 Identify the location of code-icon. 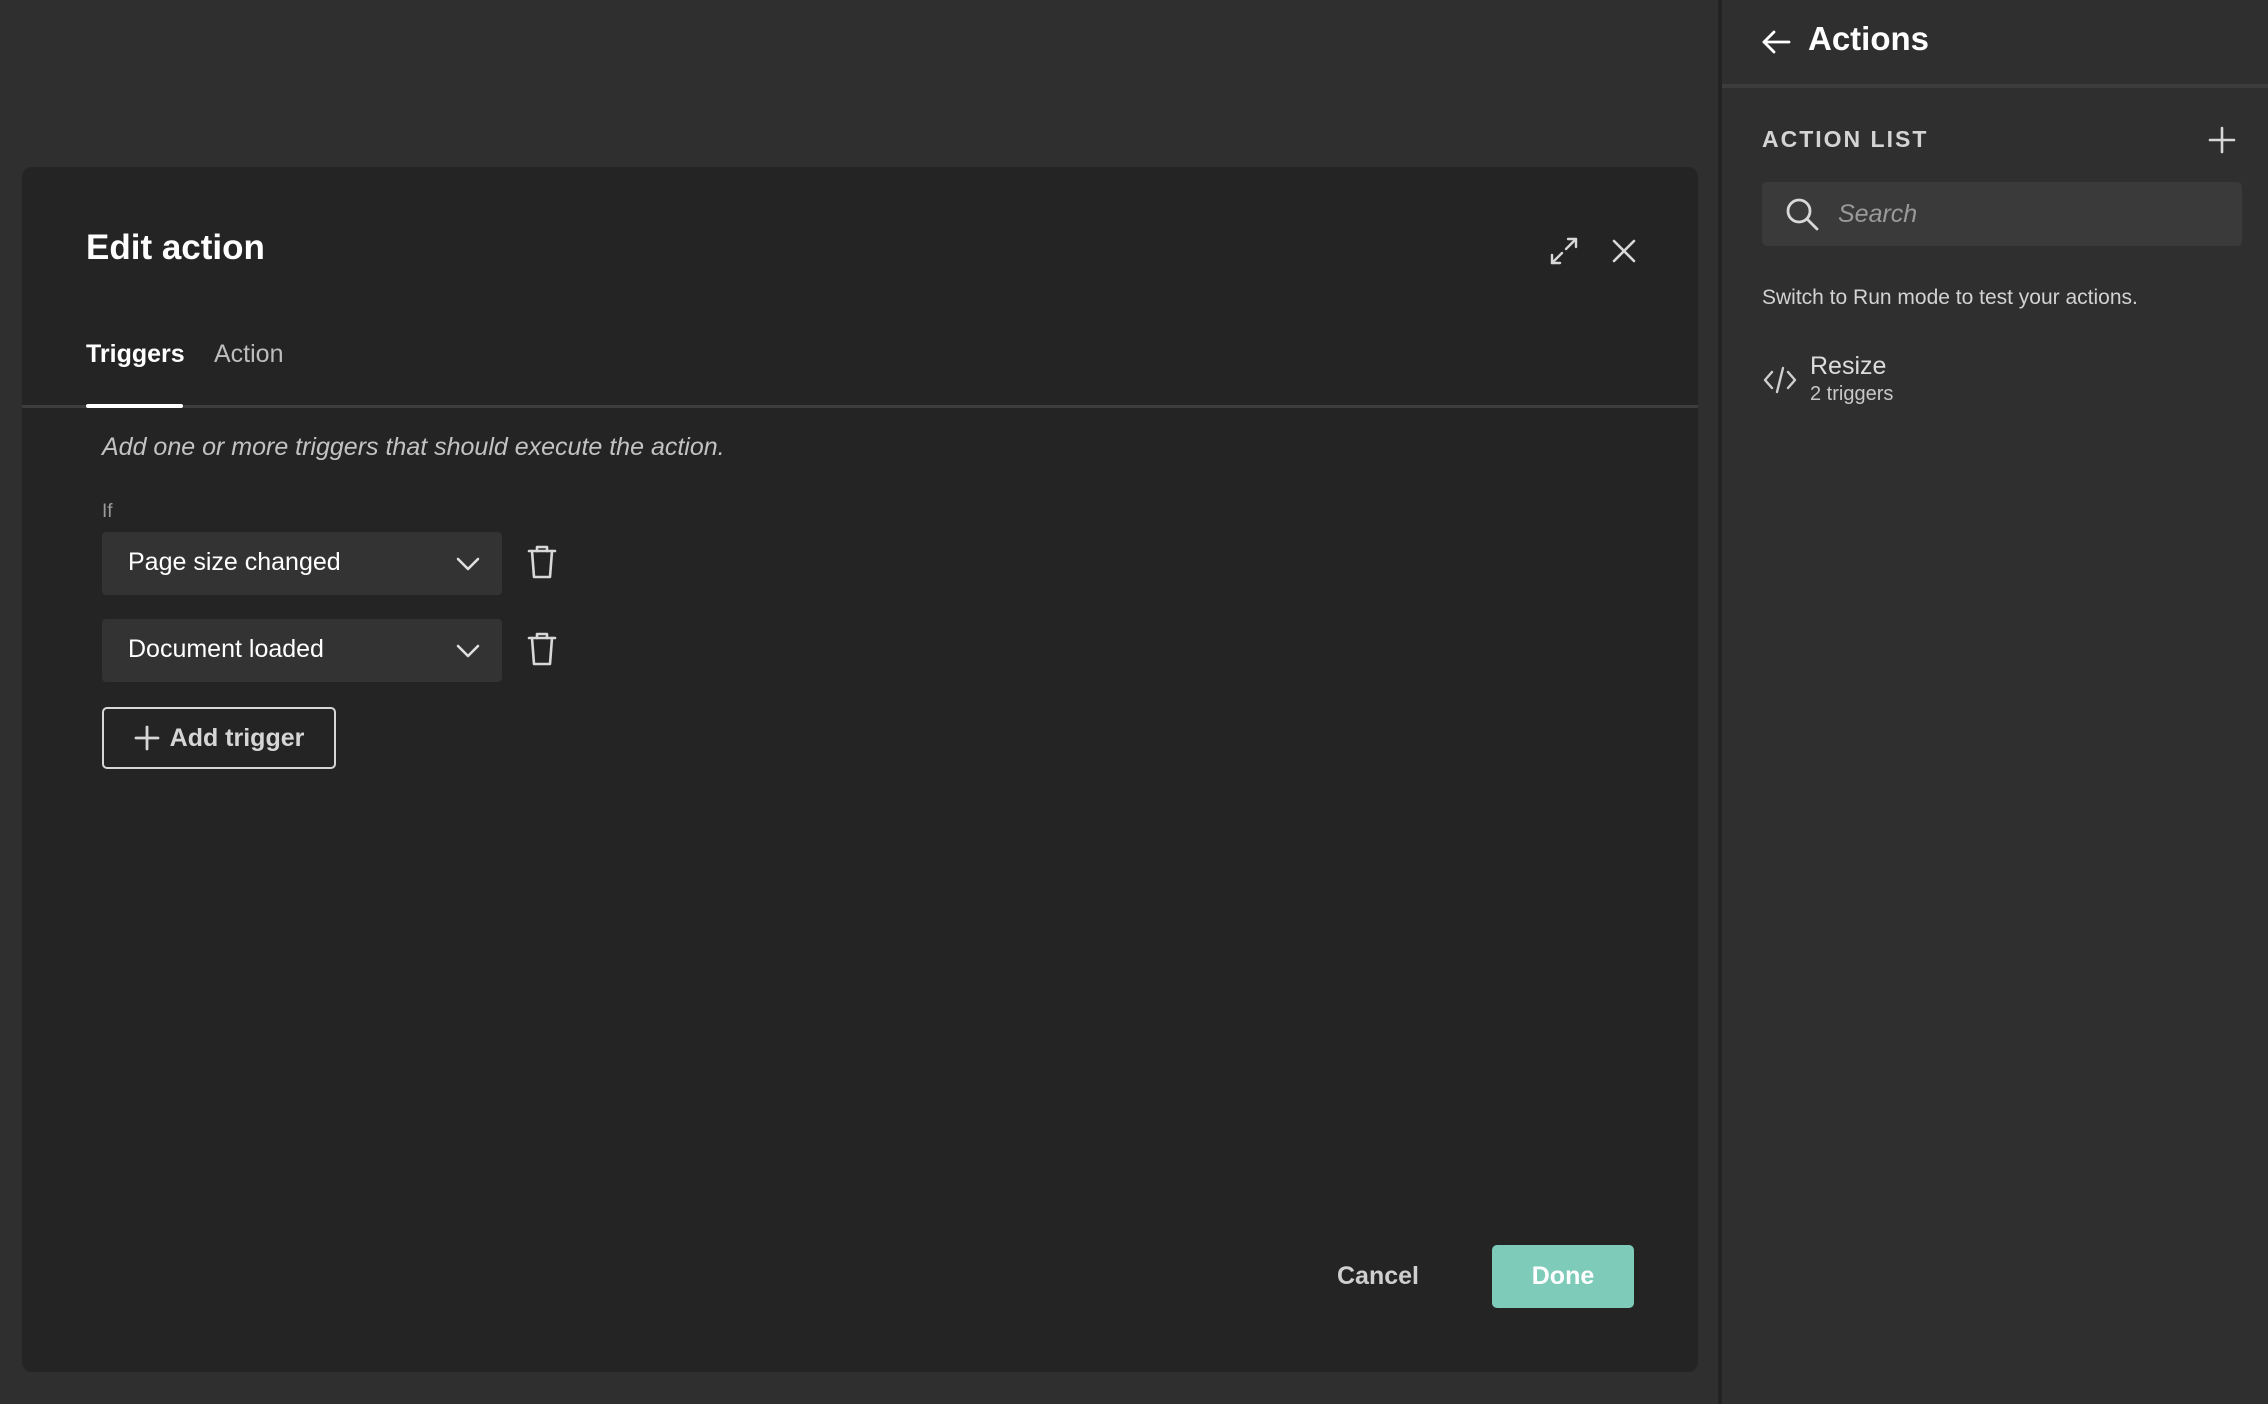
(1780, 380).